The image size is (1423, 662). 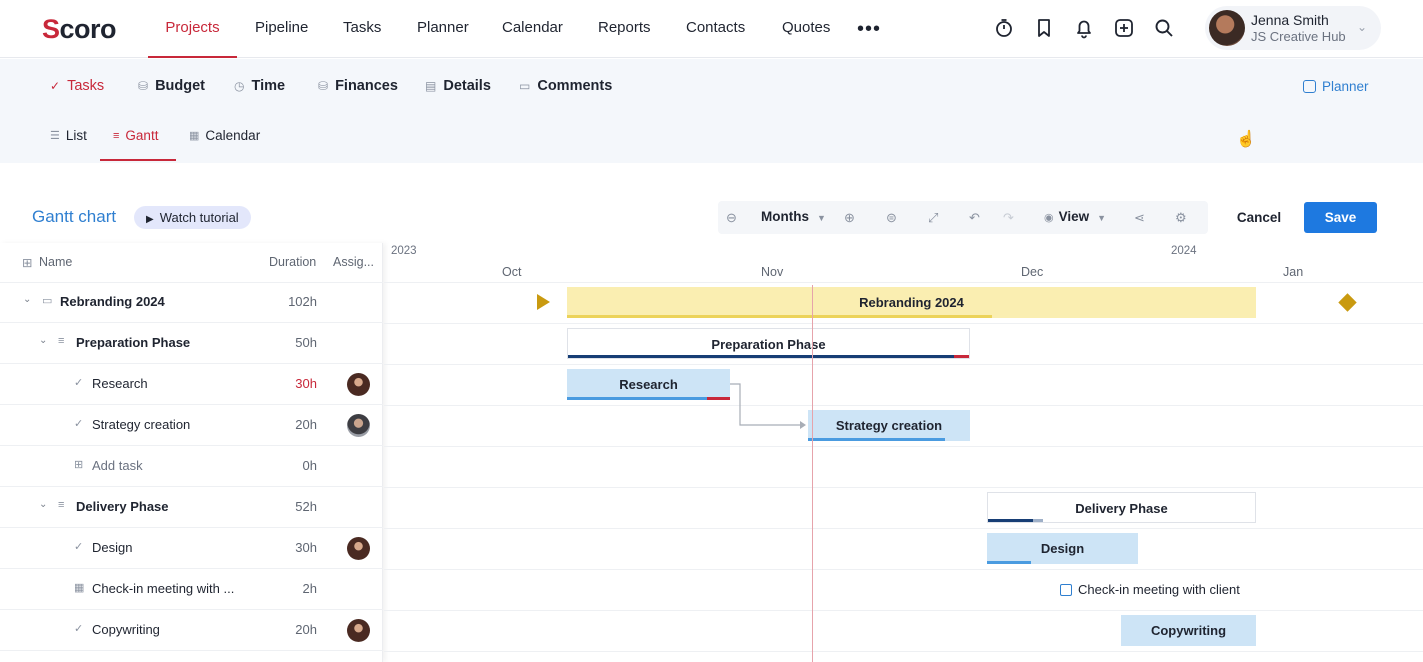 What do you see at coordinates (1075, 216) in the screenshot?
I see `view-dropdown: ◉ View ▼` at bounding box center [1075, 216].